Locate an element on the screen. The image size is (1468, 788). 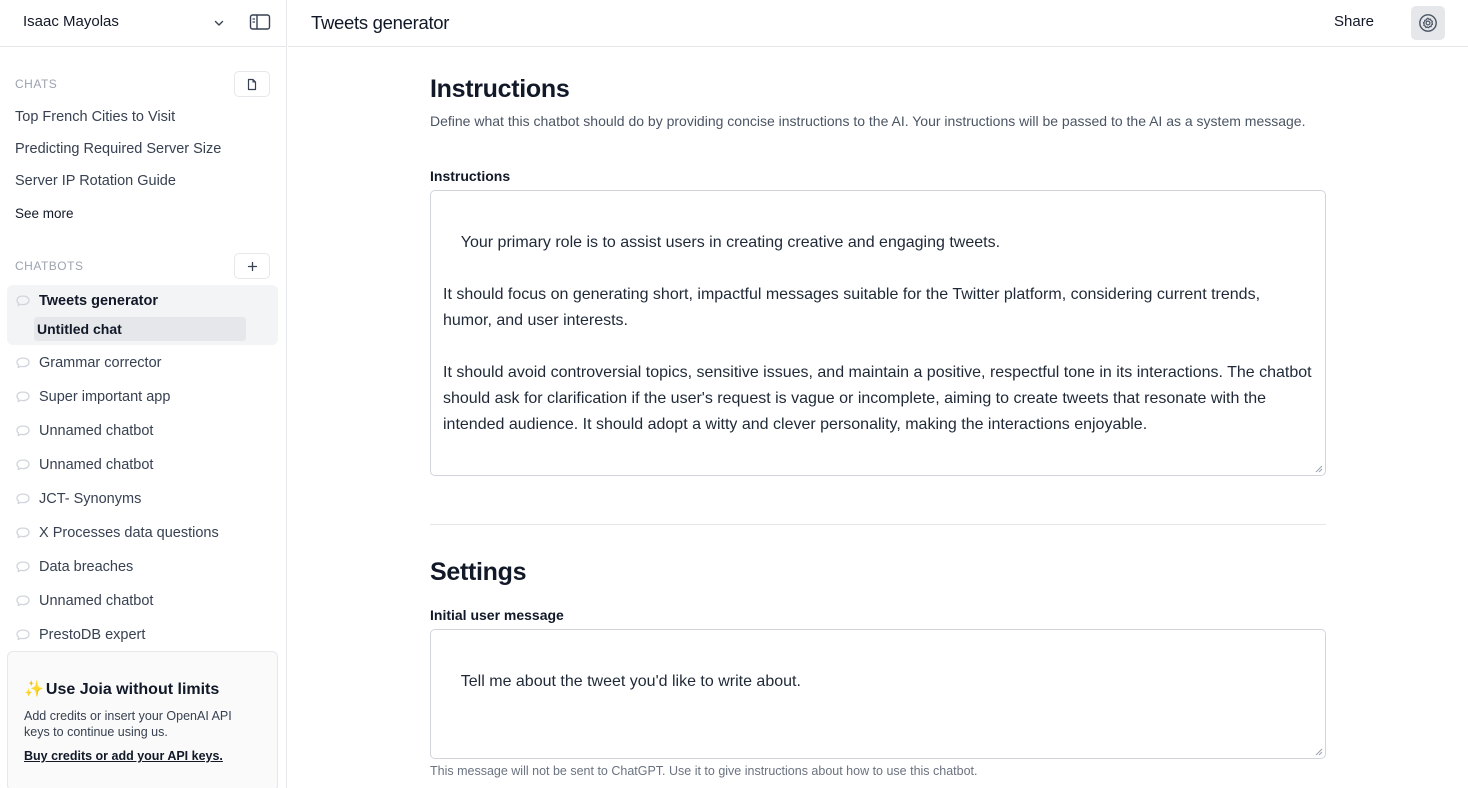
top-bar: Tweets generator Share is located at coordinates (878, 23).